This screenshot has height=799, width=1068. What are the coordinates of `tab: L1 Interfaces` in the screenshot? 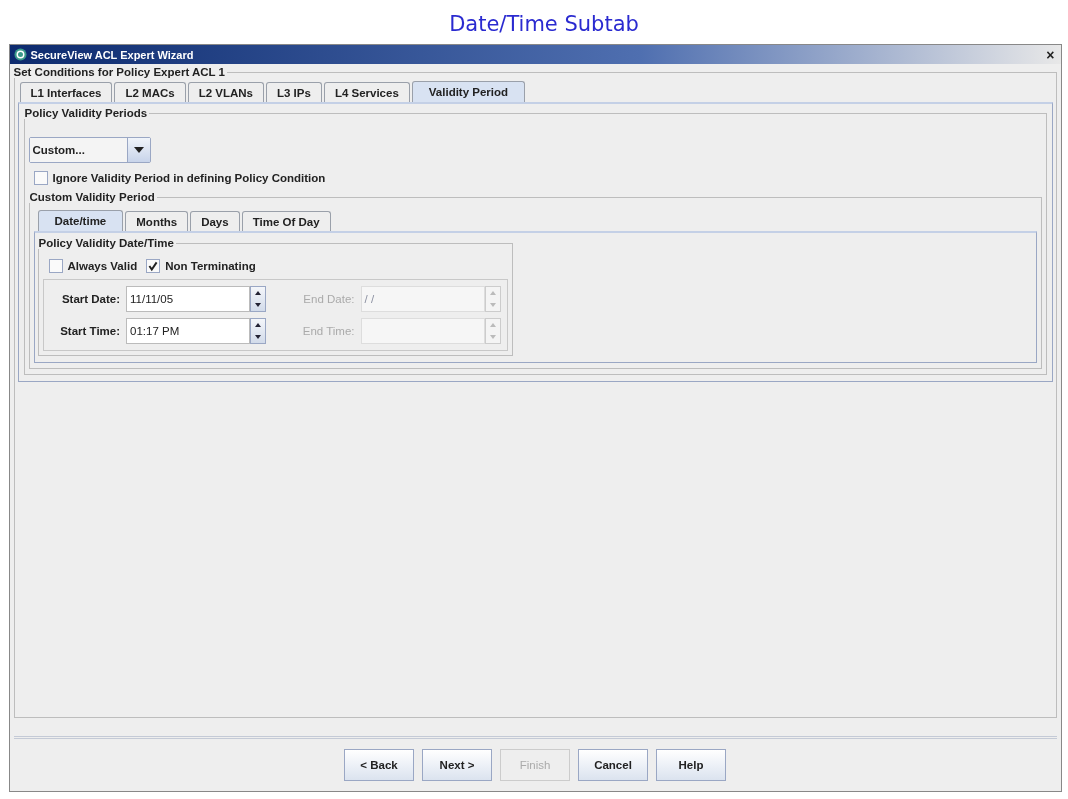 It's located at (66, 92).